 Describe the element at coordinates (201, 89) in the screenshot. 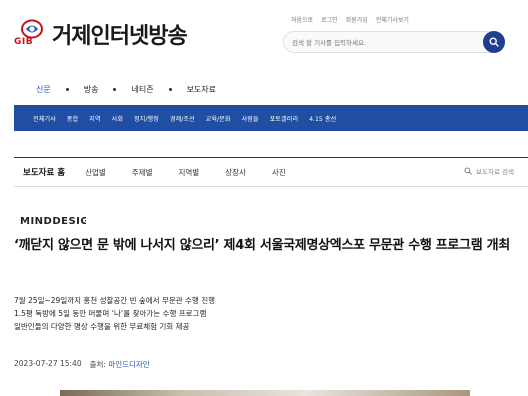

I see `primary-nav-press-release: 보도자료` at that location.